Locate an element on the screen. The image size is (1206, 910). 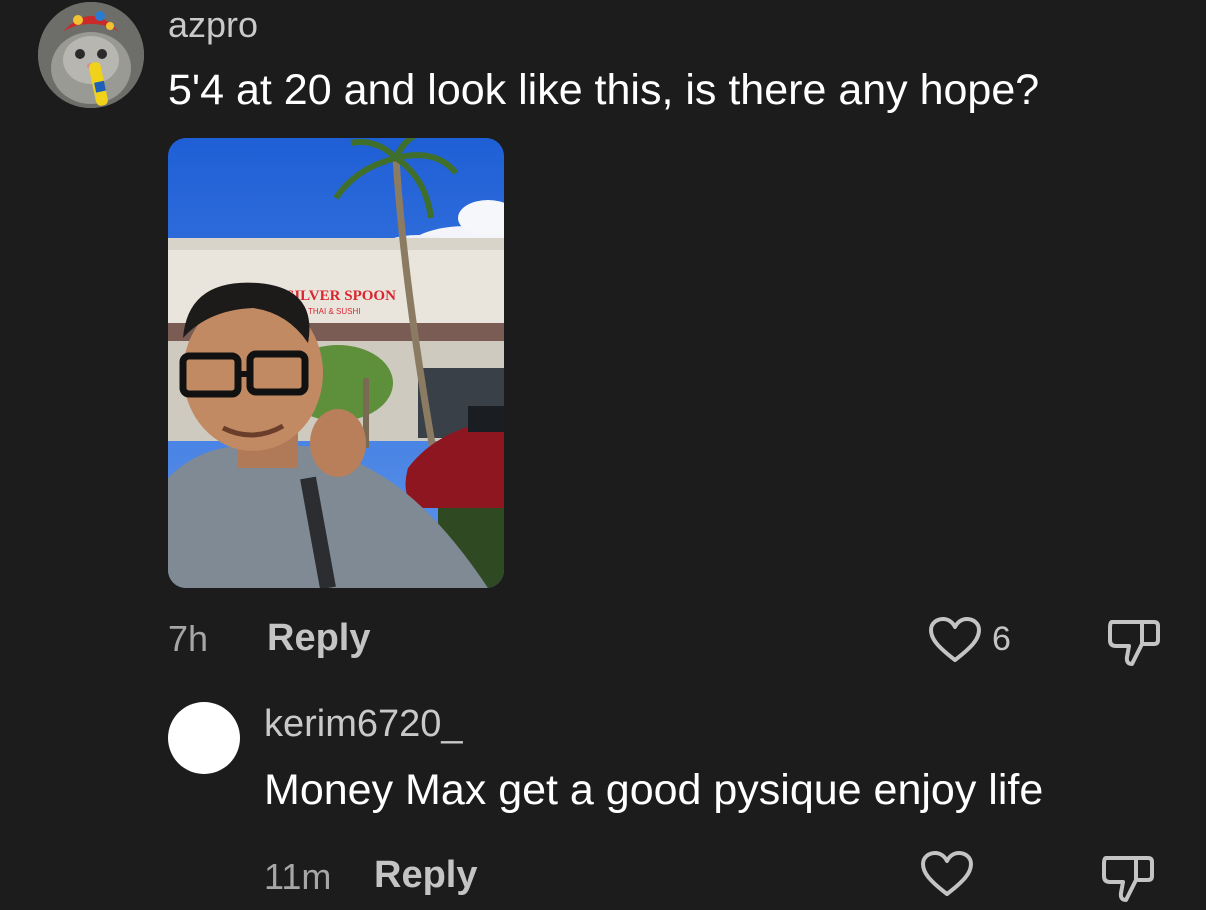
like-count: 6 is located at coordinates (1001, 639).